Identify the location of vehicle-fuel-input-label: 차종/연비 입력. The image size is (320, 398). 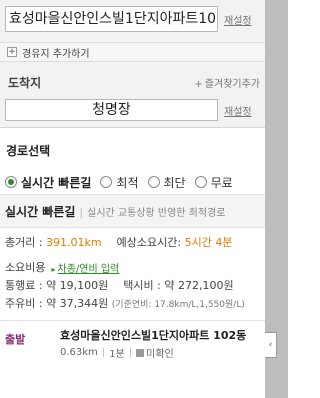
(88, 269).